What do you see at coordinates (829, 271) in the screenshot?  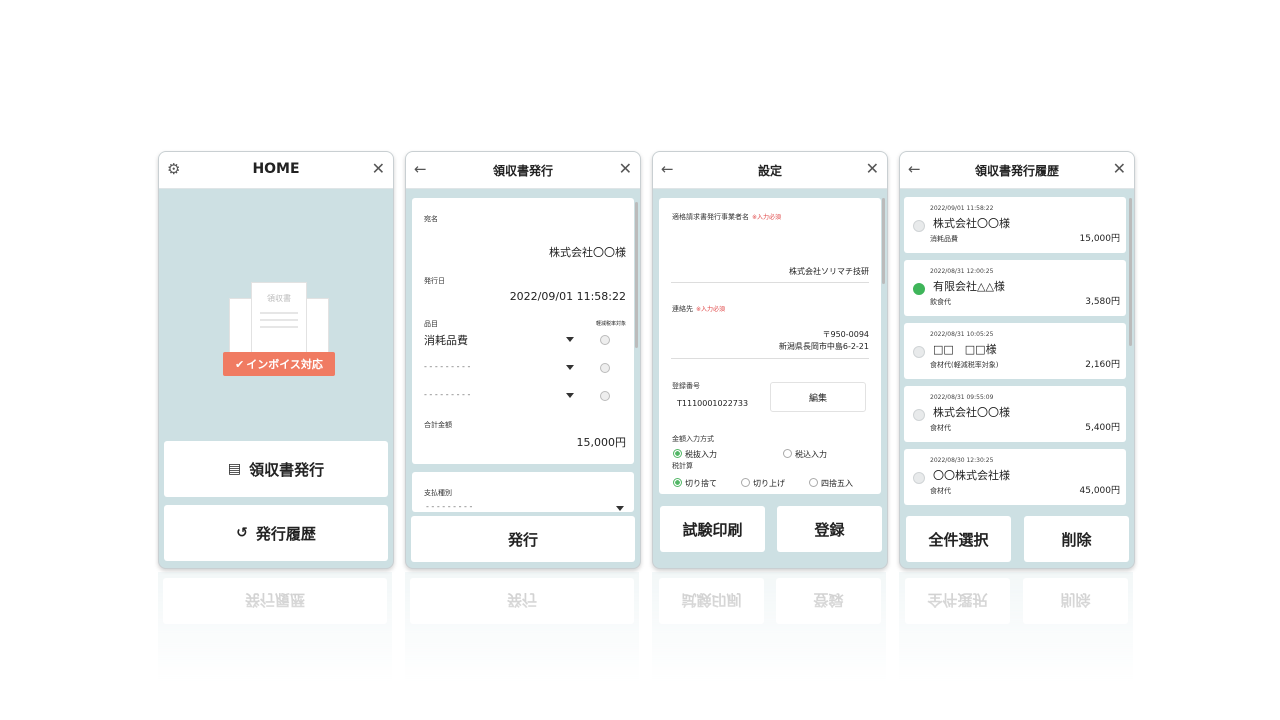 I see `issuer-field: 株式会社ソリマチ技研` at bounding box center [829, 271].